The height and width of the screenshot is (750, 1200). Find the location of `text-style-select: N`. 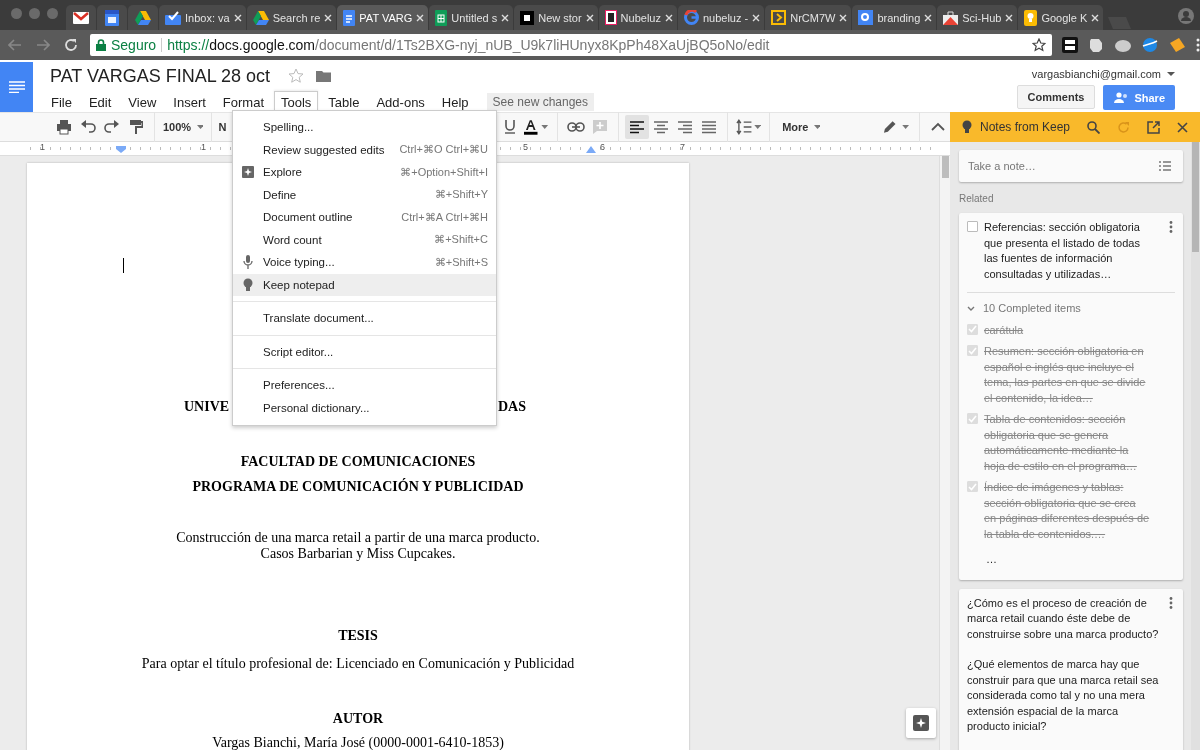

text-style-select: N is located at coordinates (222, 127).